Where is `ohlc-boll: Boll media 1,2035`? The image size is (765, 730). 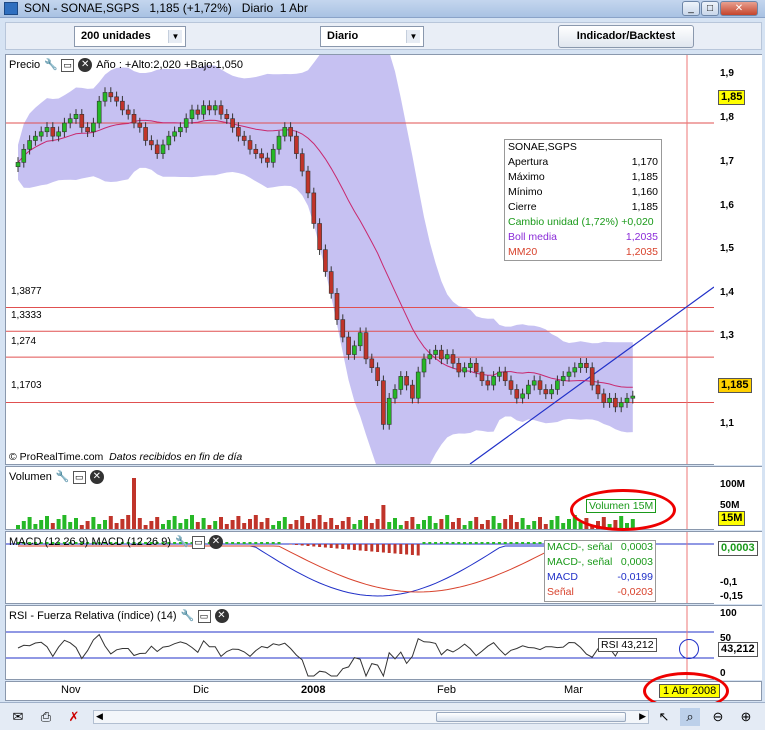 ohlc-boll: Boll media 1,2035 is located at coordinates (583, 237).